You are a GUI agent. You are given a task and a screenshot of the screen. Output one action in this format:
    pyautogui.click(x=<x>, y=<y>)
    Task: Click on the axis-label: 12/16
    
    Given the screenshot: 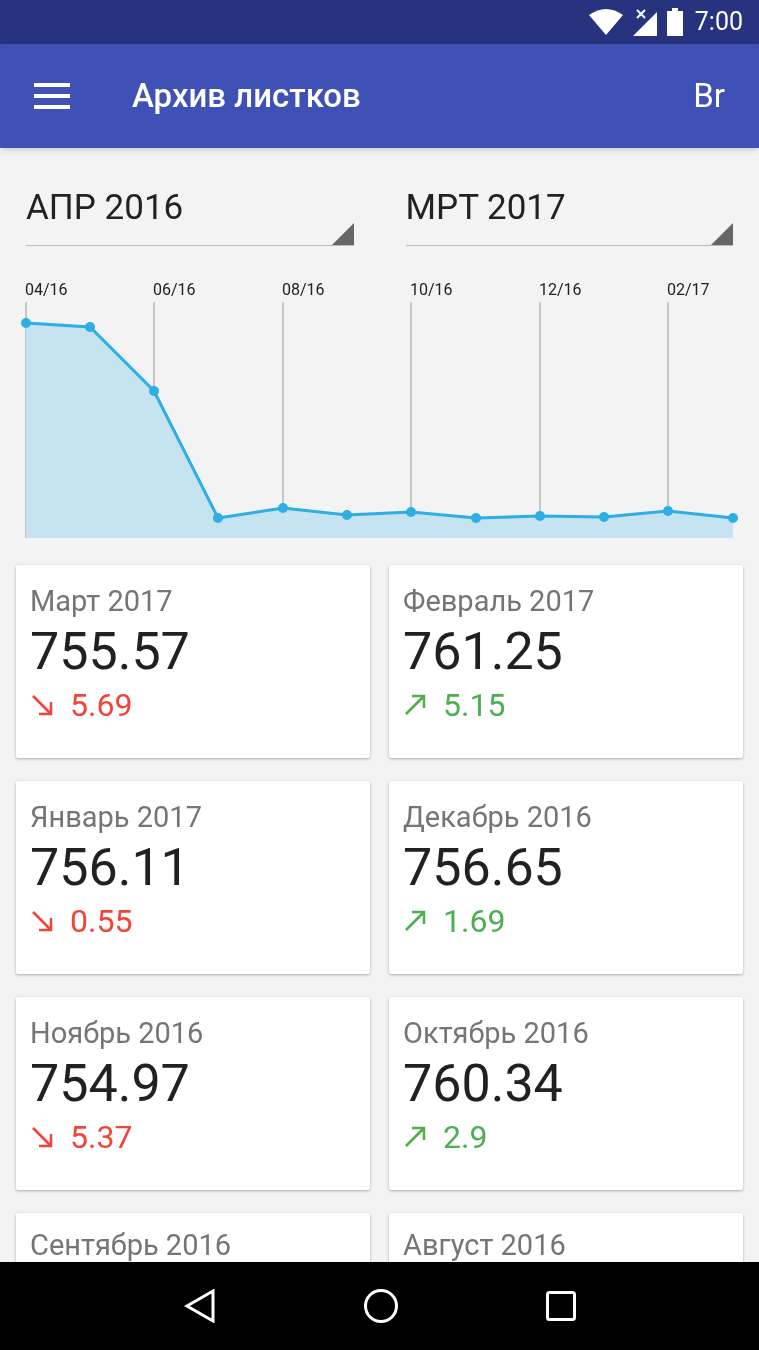 What is the action you would take?
    pyautogui.click(x=560, y=290)
    